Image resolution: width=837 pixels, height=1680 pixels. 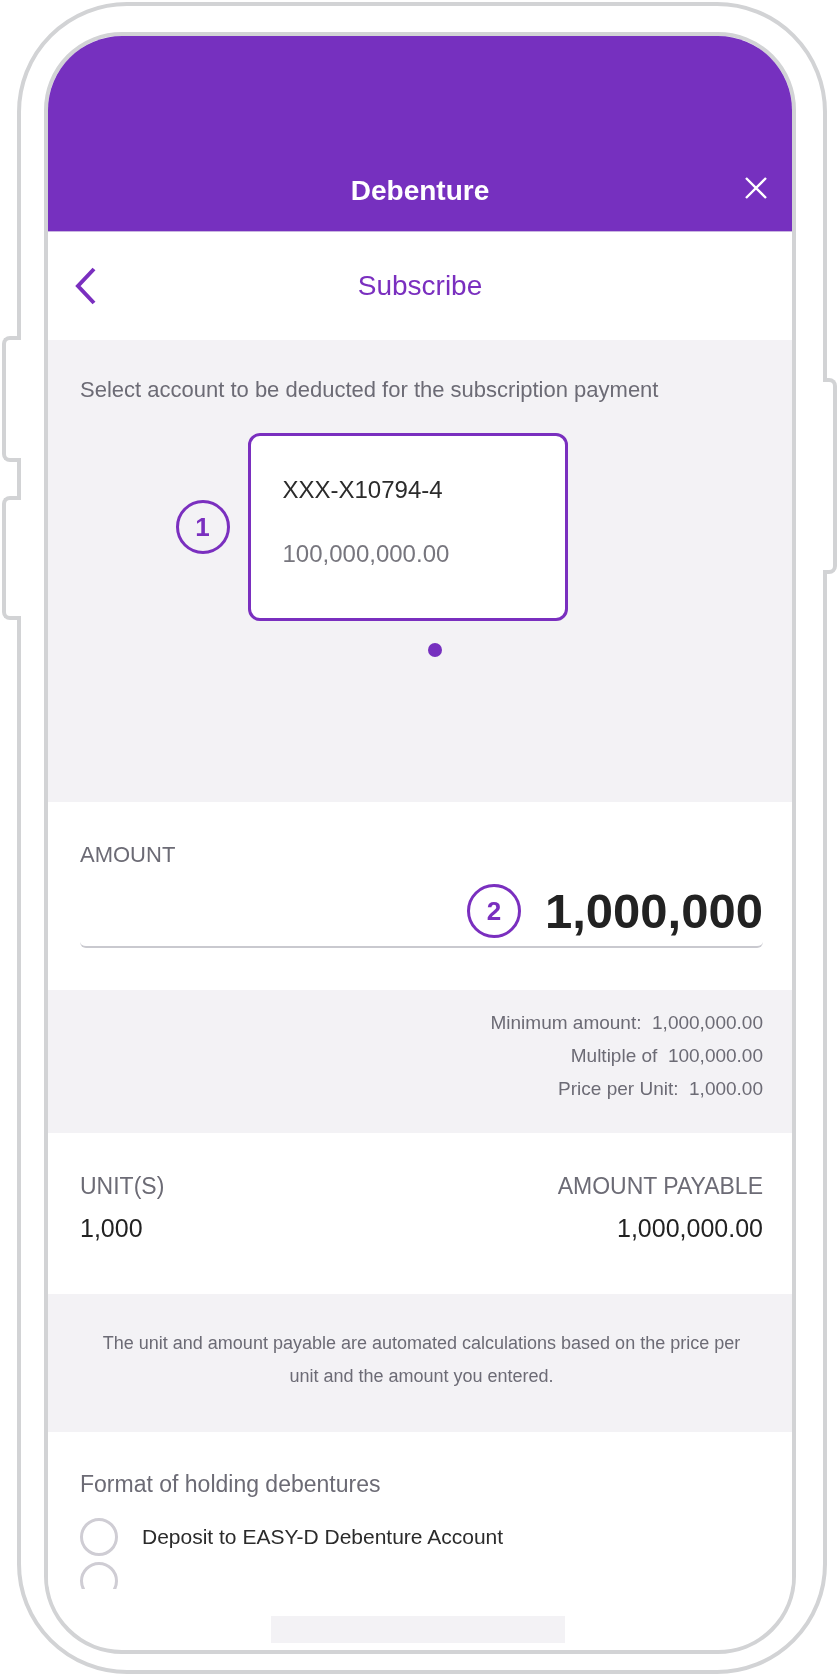 What do you see at coordinates (434, 650) in the screenshot?
I see `page-indicator-dot` at bounding box center [434, 650].